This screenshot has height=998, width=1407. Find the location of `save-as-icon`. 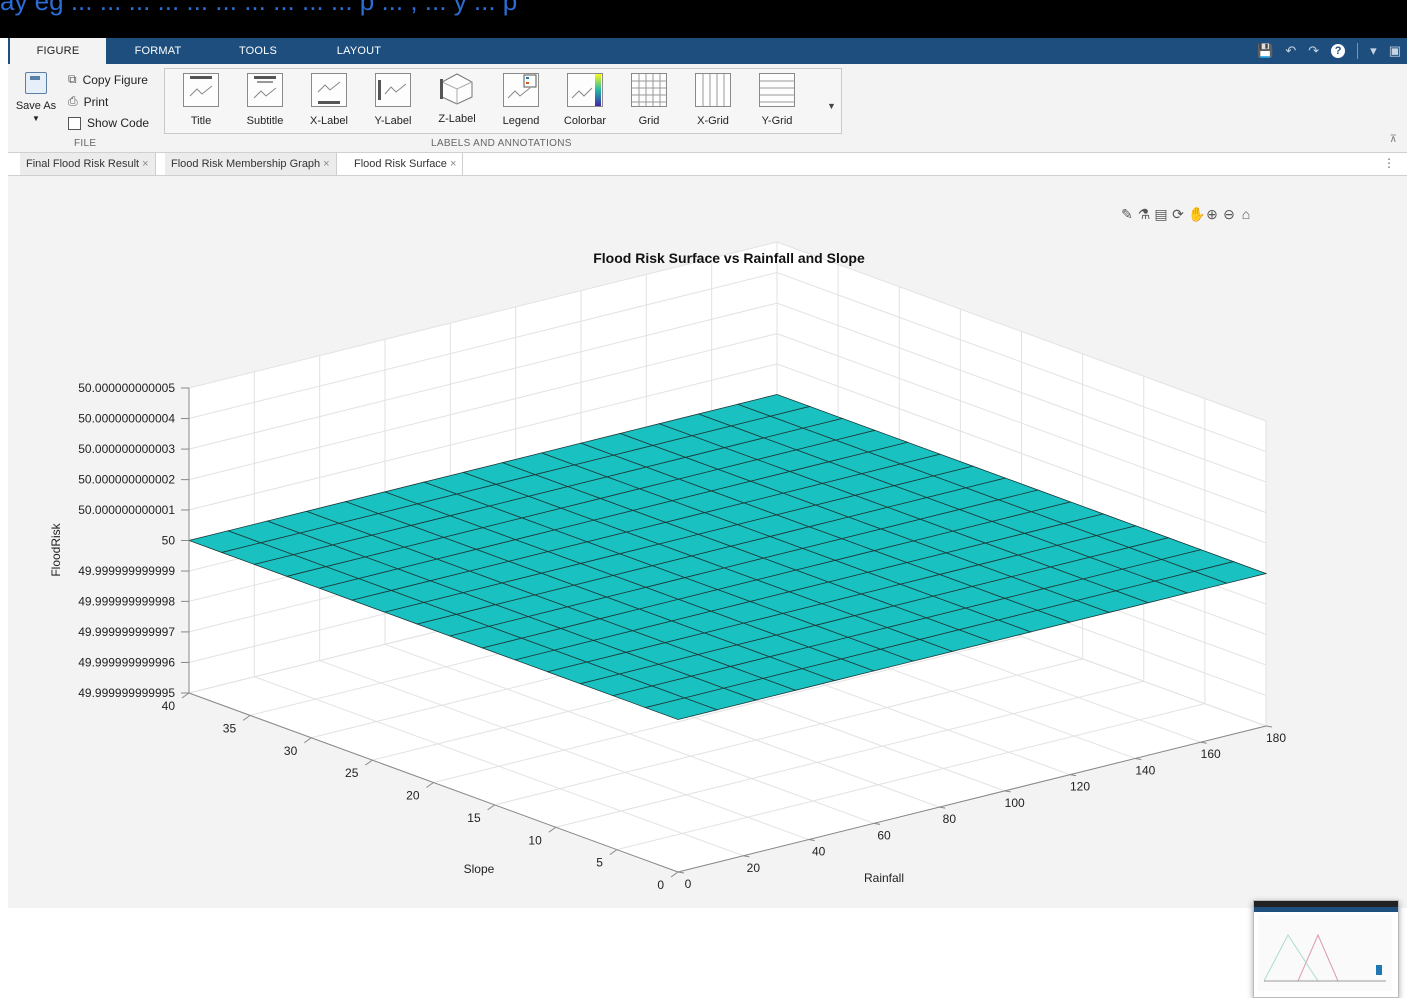

save-as-icon is located at coordinates (36, 83).